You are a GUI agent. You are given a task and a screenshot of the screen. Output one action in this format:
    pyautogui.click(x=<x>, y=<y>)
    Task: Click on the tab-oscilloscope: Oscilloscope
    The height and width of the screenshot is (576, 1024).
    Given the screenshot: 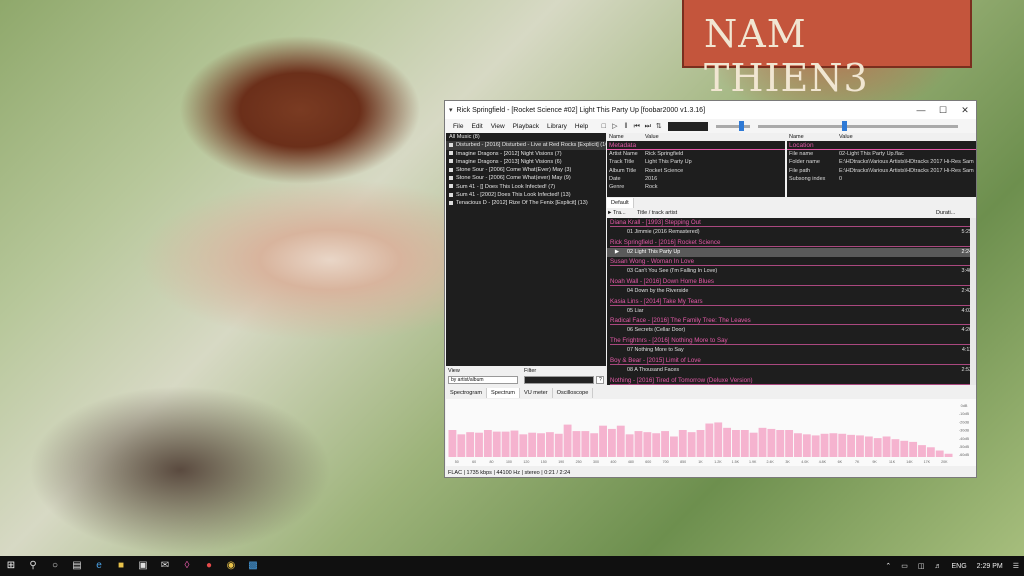 What is the action you would take?
    pyautogui.click(x=573, y=393)
    